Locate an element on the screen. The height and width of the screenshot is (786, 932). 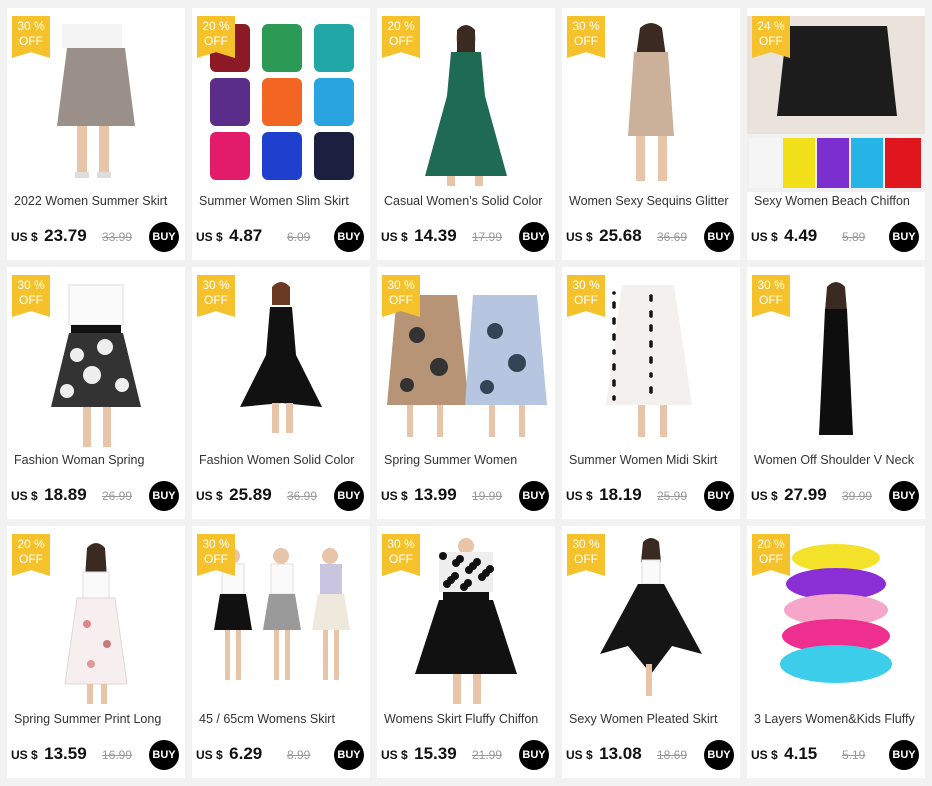
price-amount: 13.08 is located at coordinates (620, 753).